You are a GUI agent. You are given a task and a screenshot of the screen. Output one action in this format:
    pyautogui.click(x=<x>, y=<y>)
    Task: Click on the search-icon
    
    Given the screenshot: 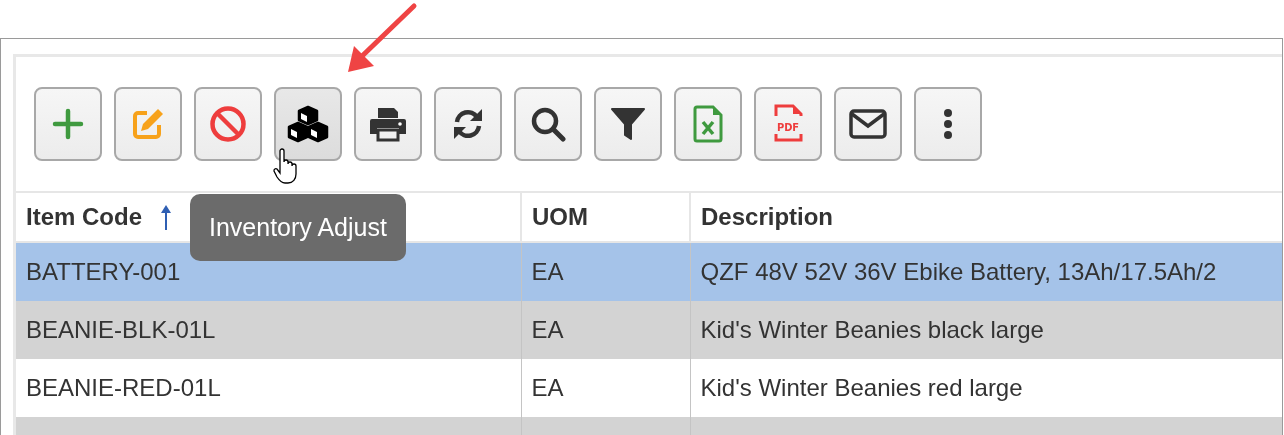 What is the action you would take?
    pyautogui.click(x=548, y=124)
    